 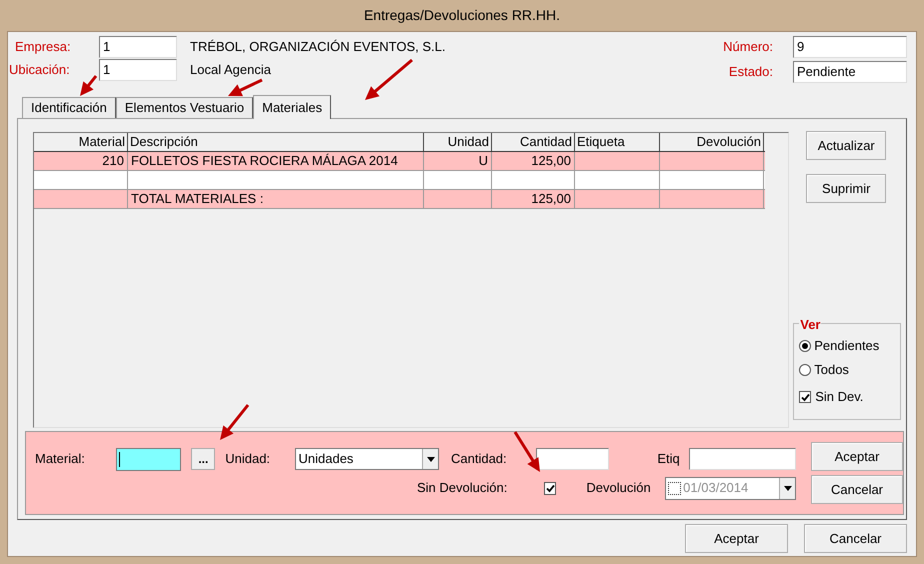 What do you see at coordinates (197, 199) in the screenshot?
I see `table-cell-text: TOTAL MATERIALES :` at bounding box center [197, 199].